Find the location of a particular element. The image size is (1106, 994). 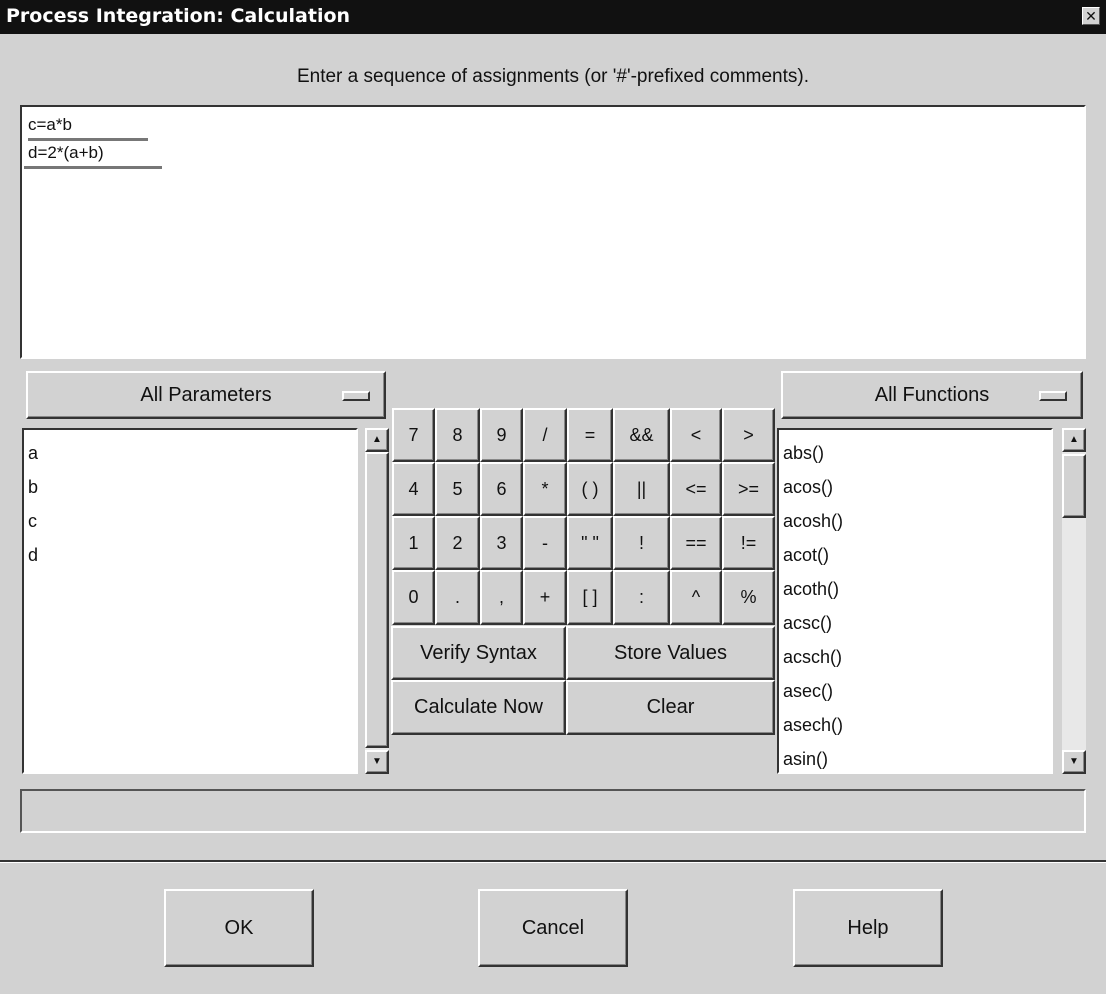

ok-button: OK is located at coordinates (239, 928).